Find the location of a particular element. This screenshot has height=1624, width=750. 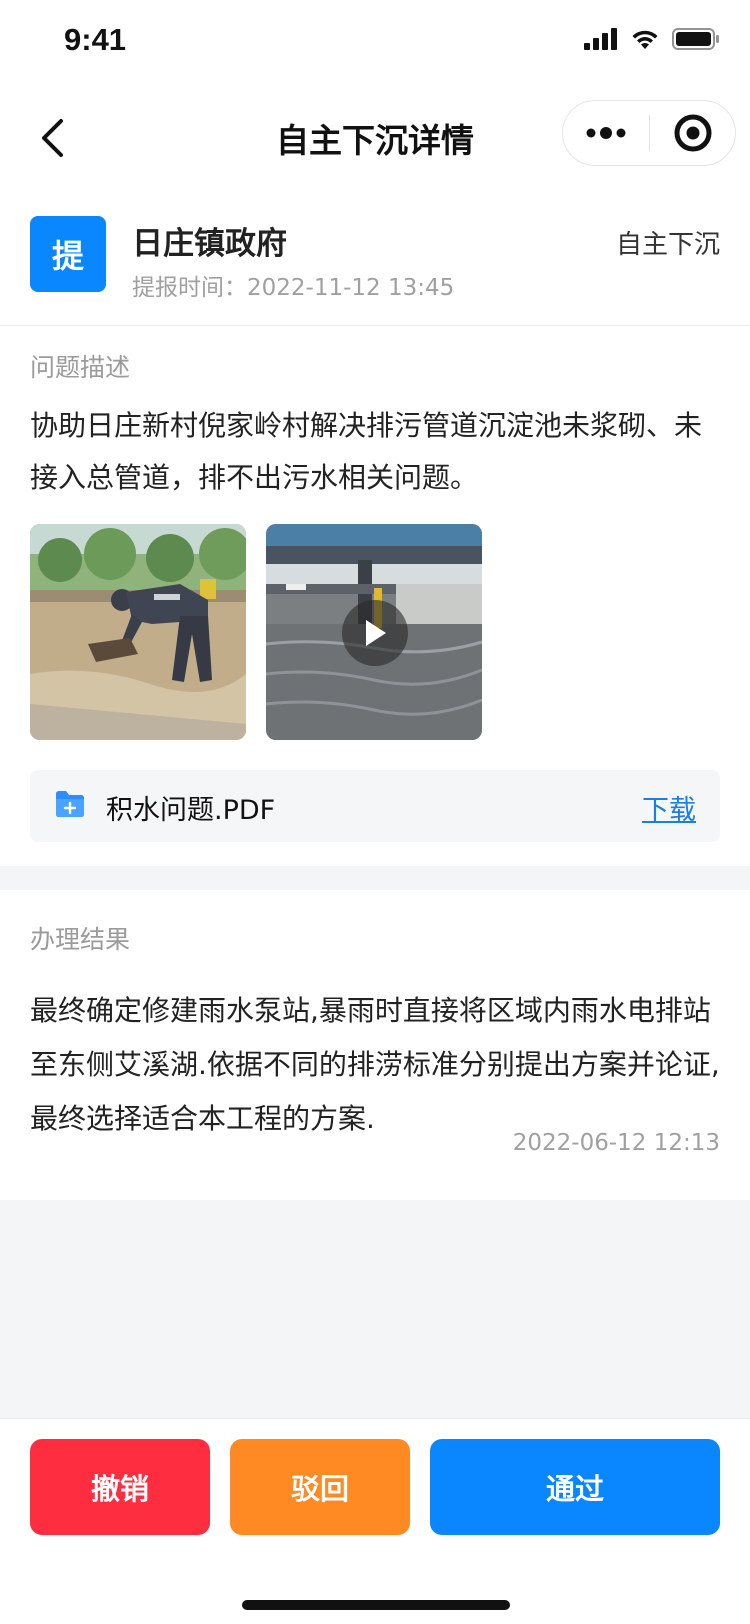

more-dots-icon is located at coordinates (606, 133).